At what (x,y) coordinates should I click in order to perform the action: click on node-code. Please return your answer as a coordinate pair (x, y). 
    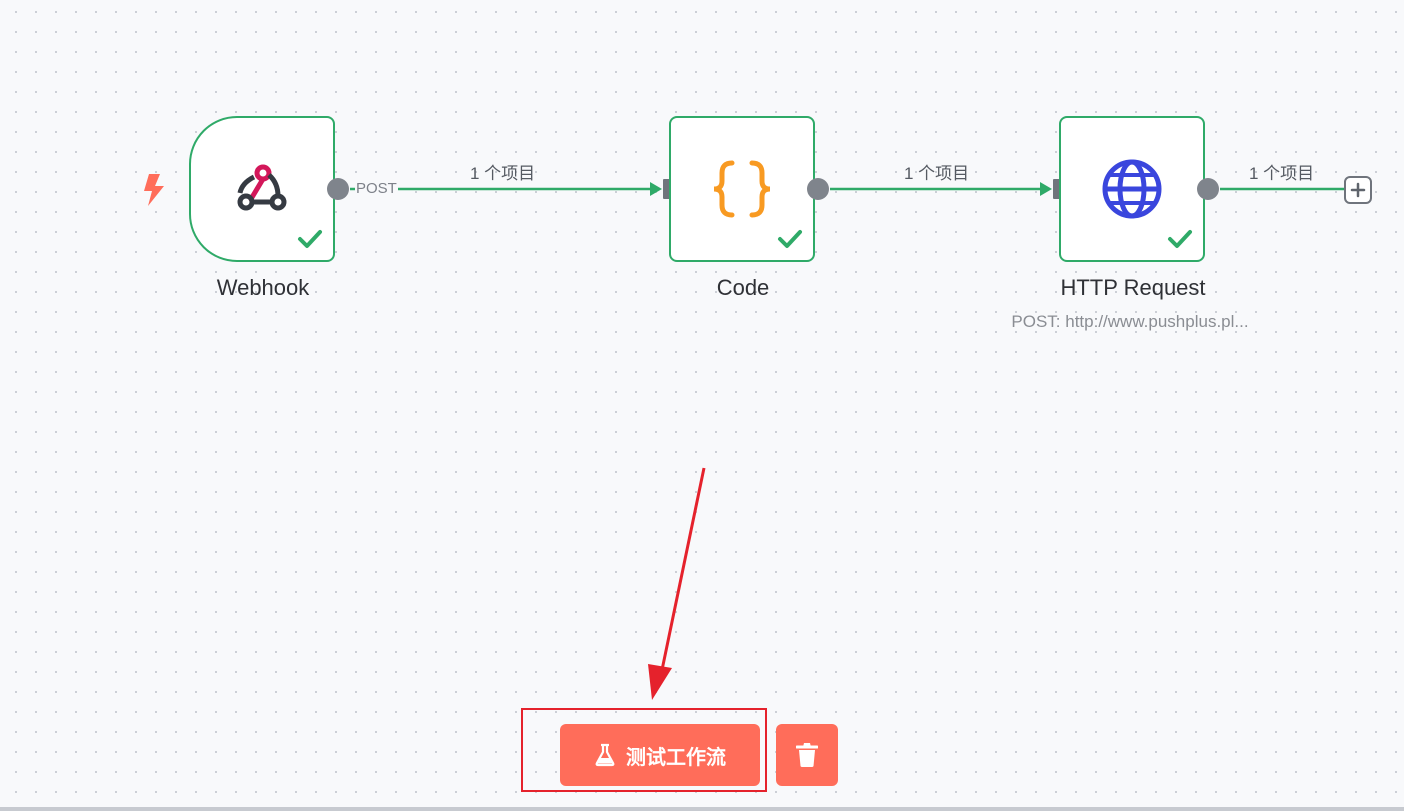
    Looking at the image, I should click on (742, 189).